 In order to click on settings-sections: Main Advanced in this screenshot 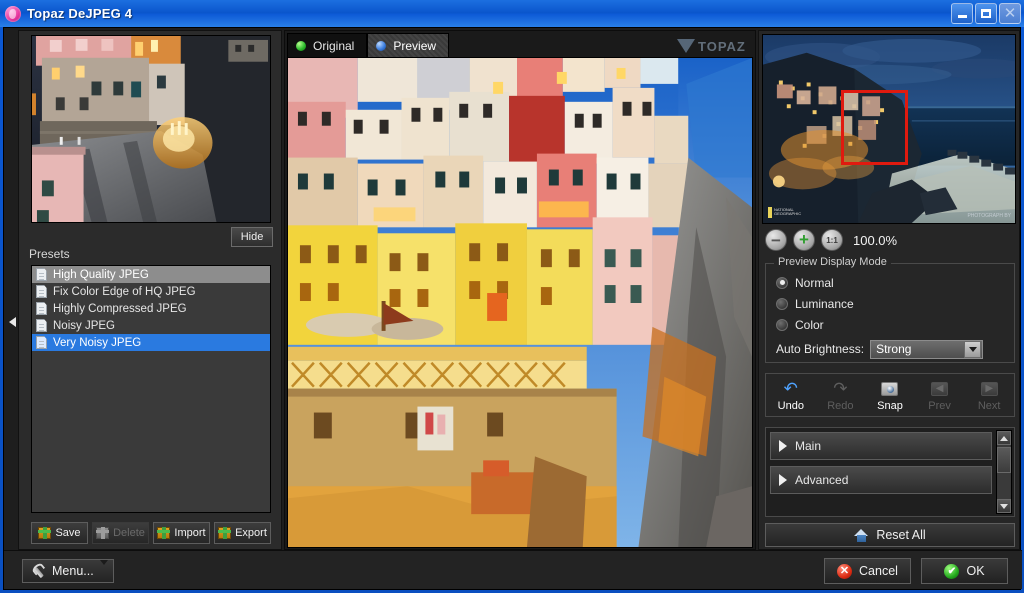, I will do `click(890, 472)`.